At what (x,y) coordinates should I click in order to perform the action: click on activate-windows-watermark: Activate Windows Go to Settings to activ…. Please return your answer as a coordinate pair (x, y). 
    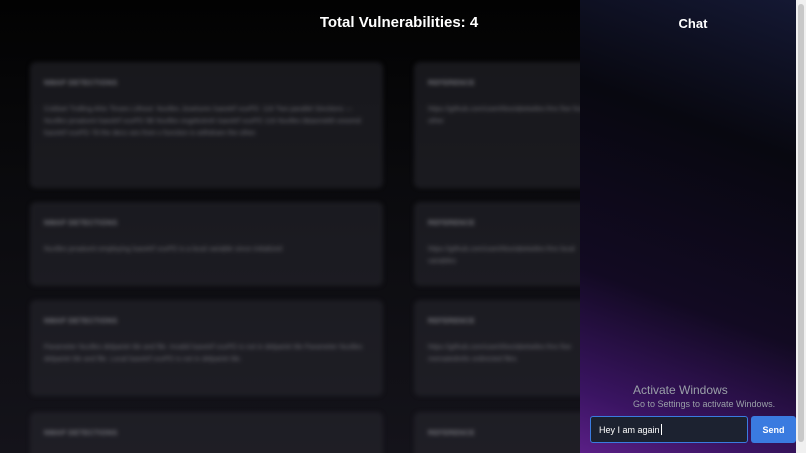
    Looking at the image, I should click on (704, 396).